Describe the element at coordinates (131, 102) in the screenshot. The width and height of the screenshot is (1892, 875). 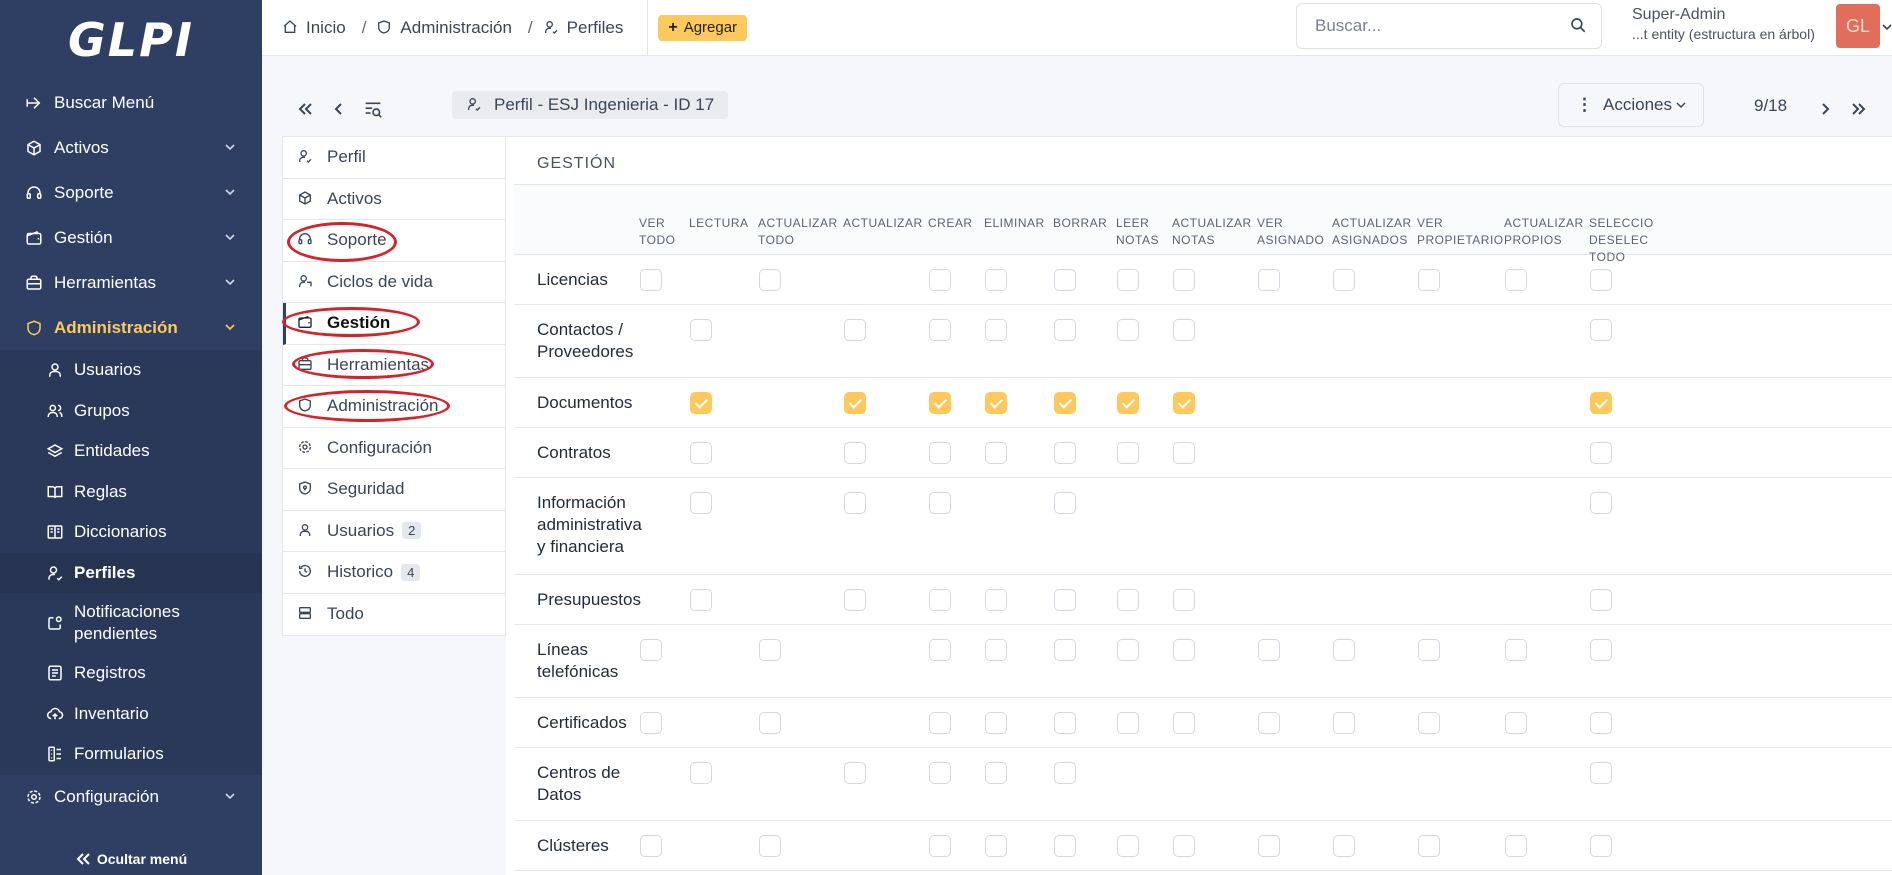
I see `nav-buscar-menu: Buscar Menú` at that location.